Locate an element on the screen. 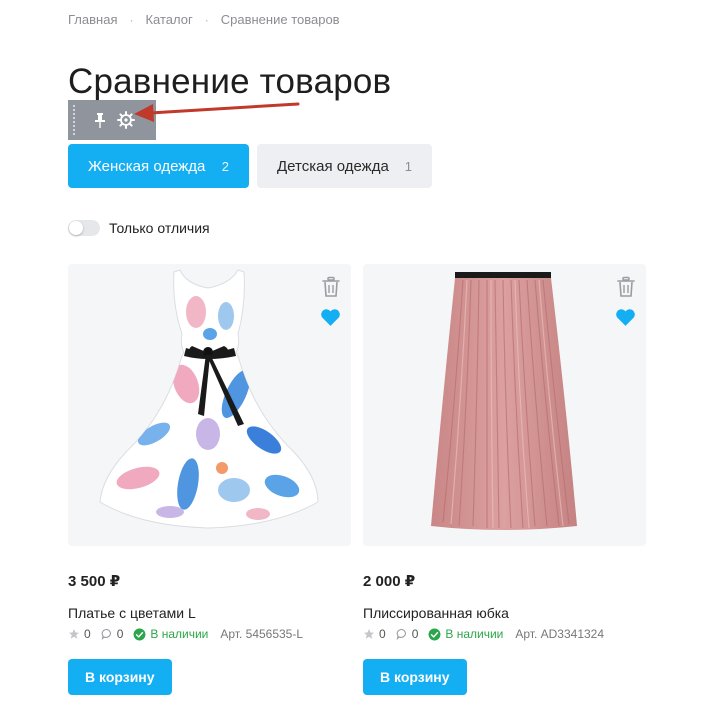 This screenshot has height=720, width=705. breadcrumb-catalog: Каталог is located at coordinates (168, 19).